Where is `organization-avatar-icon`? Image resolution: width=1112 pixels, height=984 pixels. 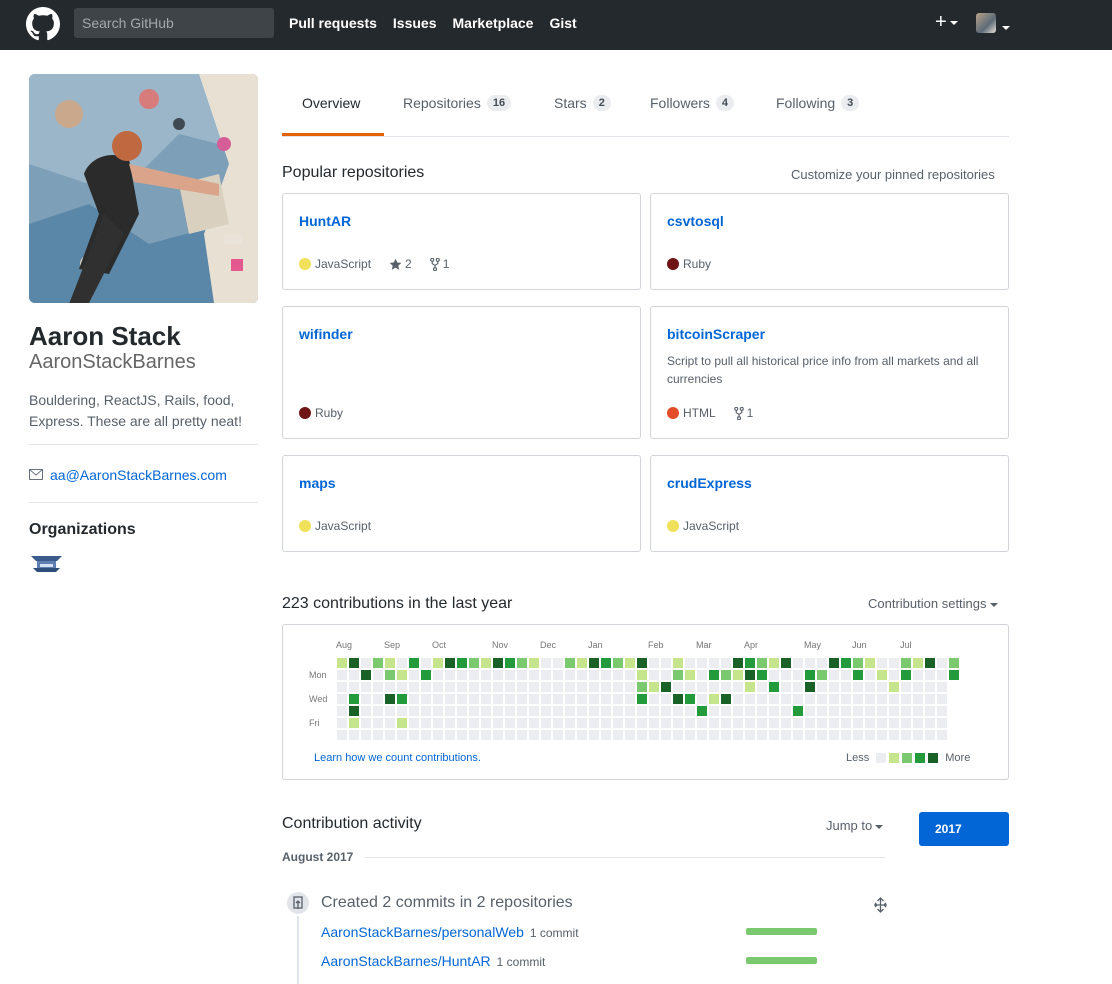
organization-avatar-icon is located at coordinates (46, 563).